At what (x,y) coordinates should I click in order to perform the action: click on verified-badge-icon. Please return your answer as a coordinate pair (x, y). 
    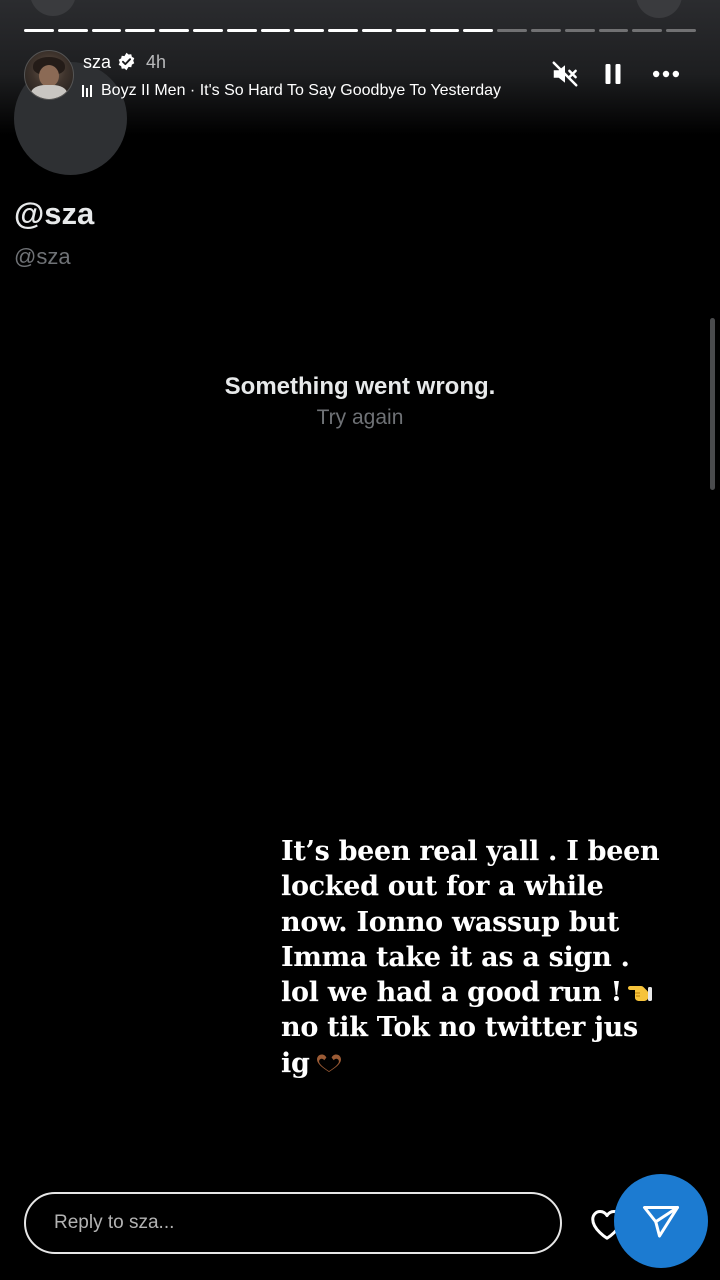
    Looking at the image, I should click on (126, 61).